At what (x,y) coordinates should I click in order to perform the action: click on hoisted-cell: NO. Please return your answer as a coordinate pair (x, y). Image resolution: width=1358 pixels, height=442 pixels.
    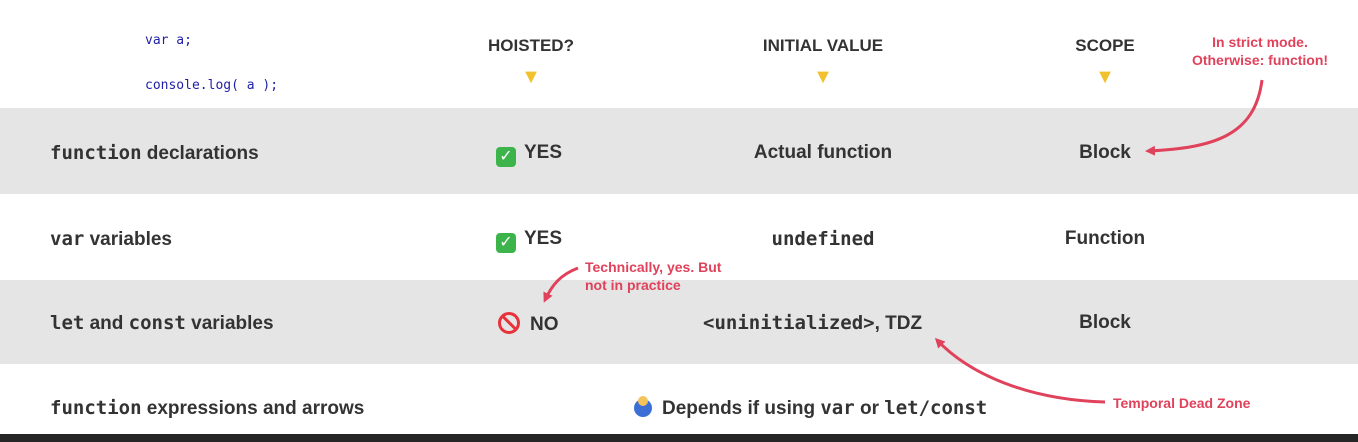
    Looking at the image, I should click on (528, 324).